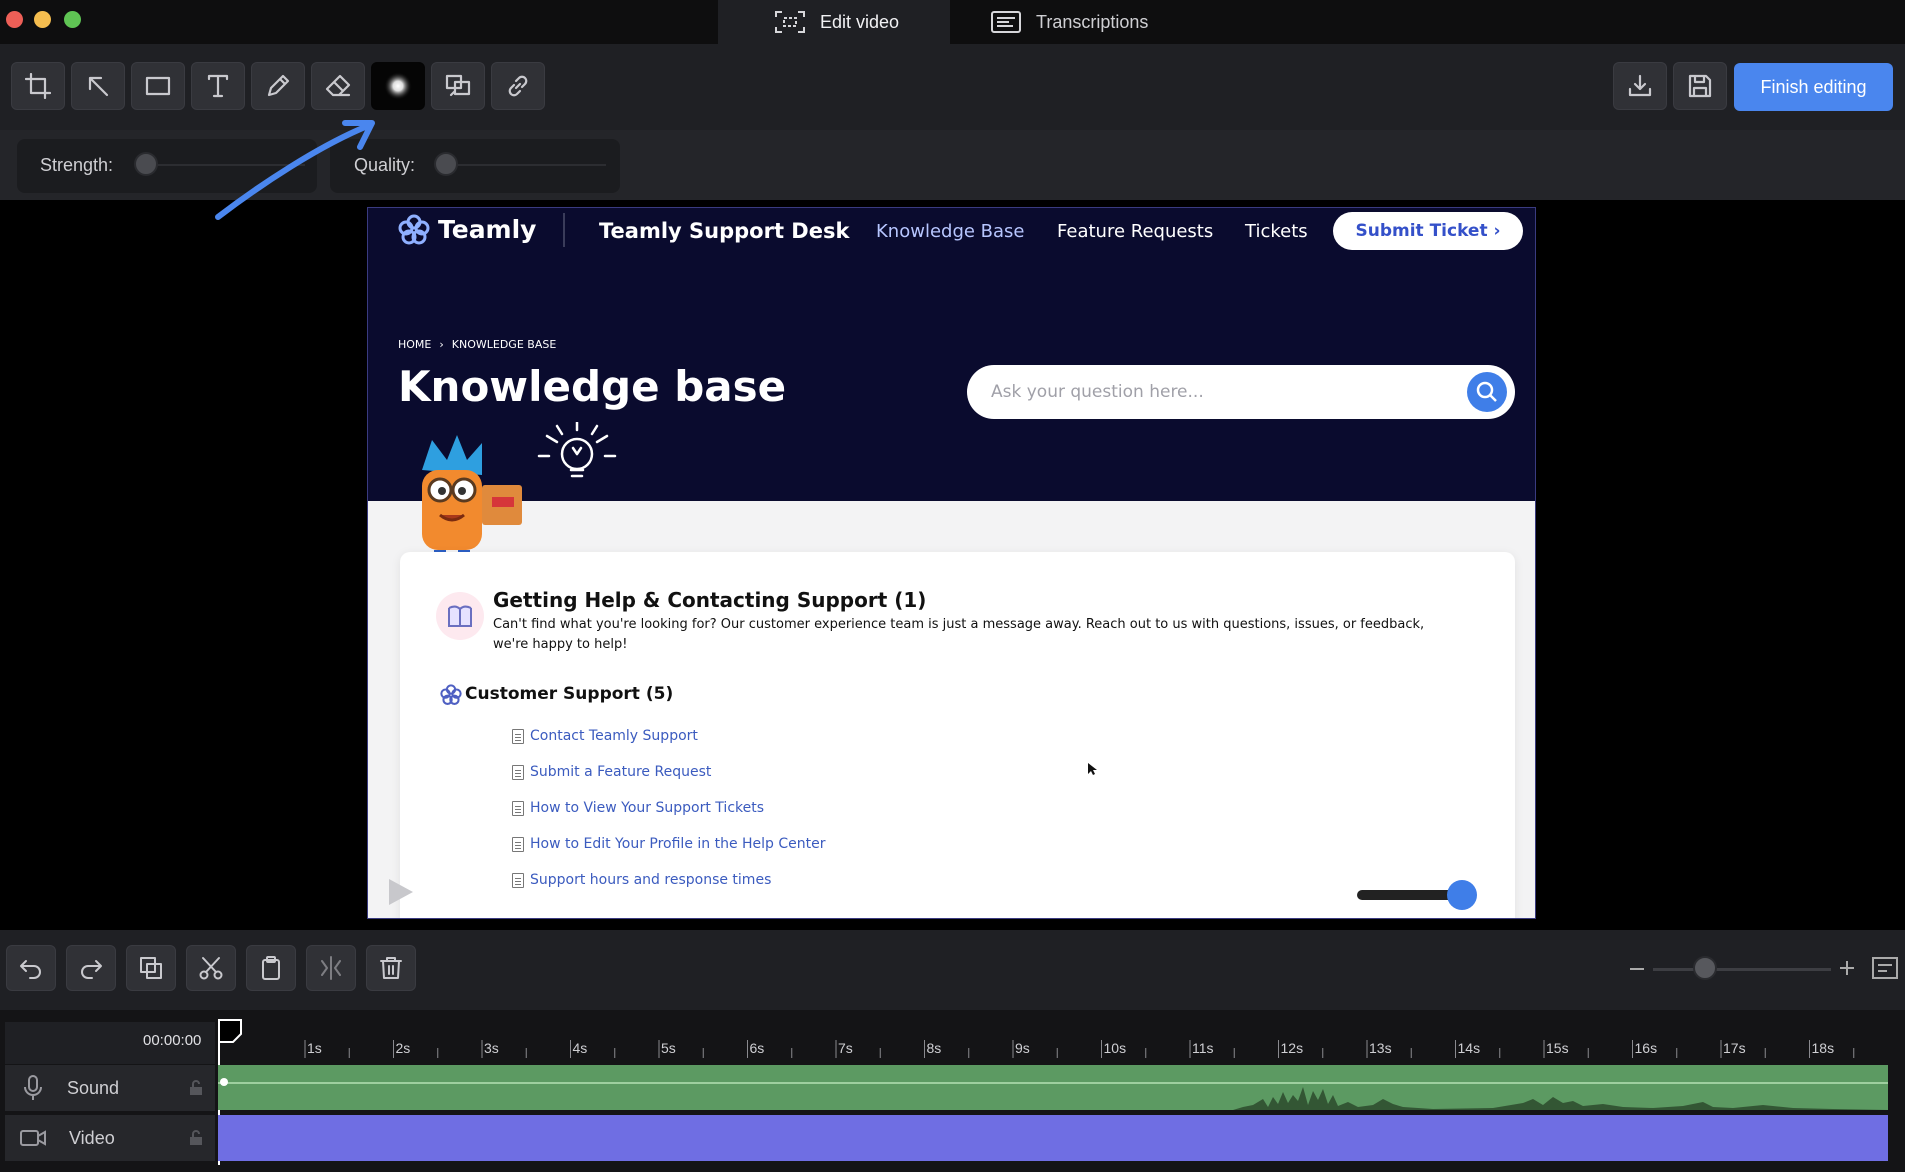  Describe the element at coordinates (651, 880) in the screenshot. I see `article-link-label: Support hours and response times` at that location.